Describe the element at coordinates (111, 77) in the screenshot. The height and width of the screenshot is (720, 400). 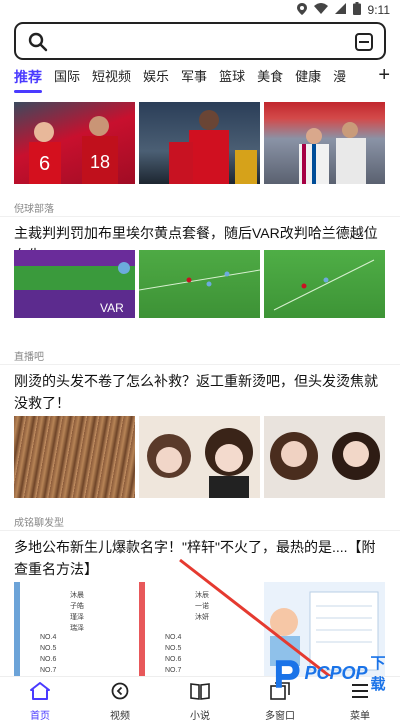
I see `tab-short-video: 短视频` at that location.